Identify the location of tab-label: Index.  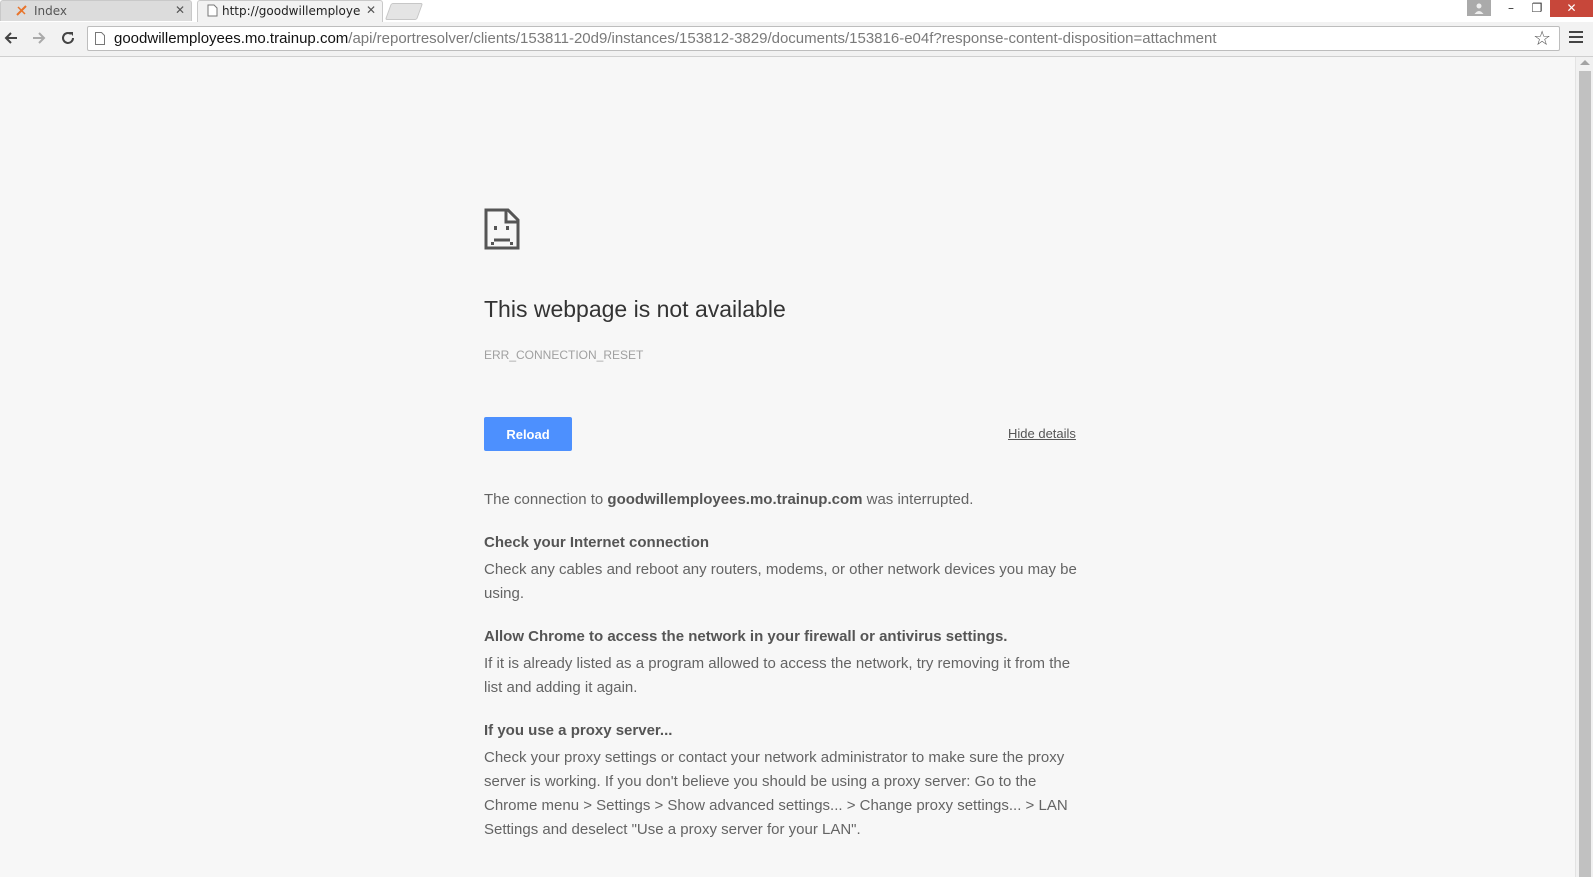
(51, 11).